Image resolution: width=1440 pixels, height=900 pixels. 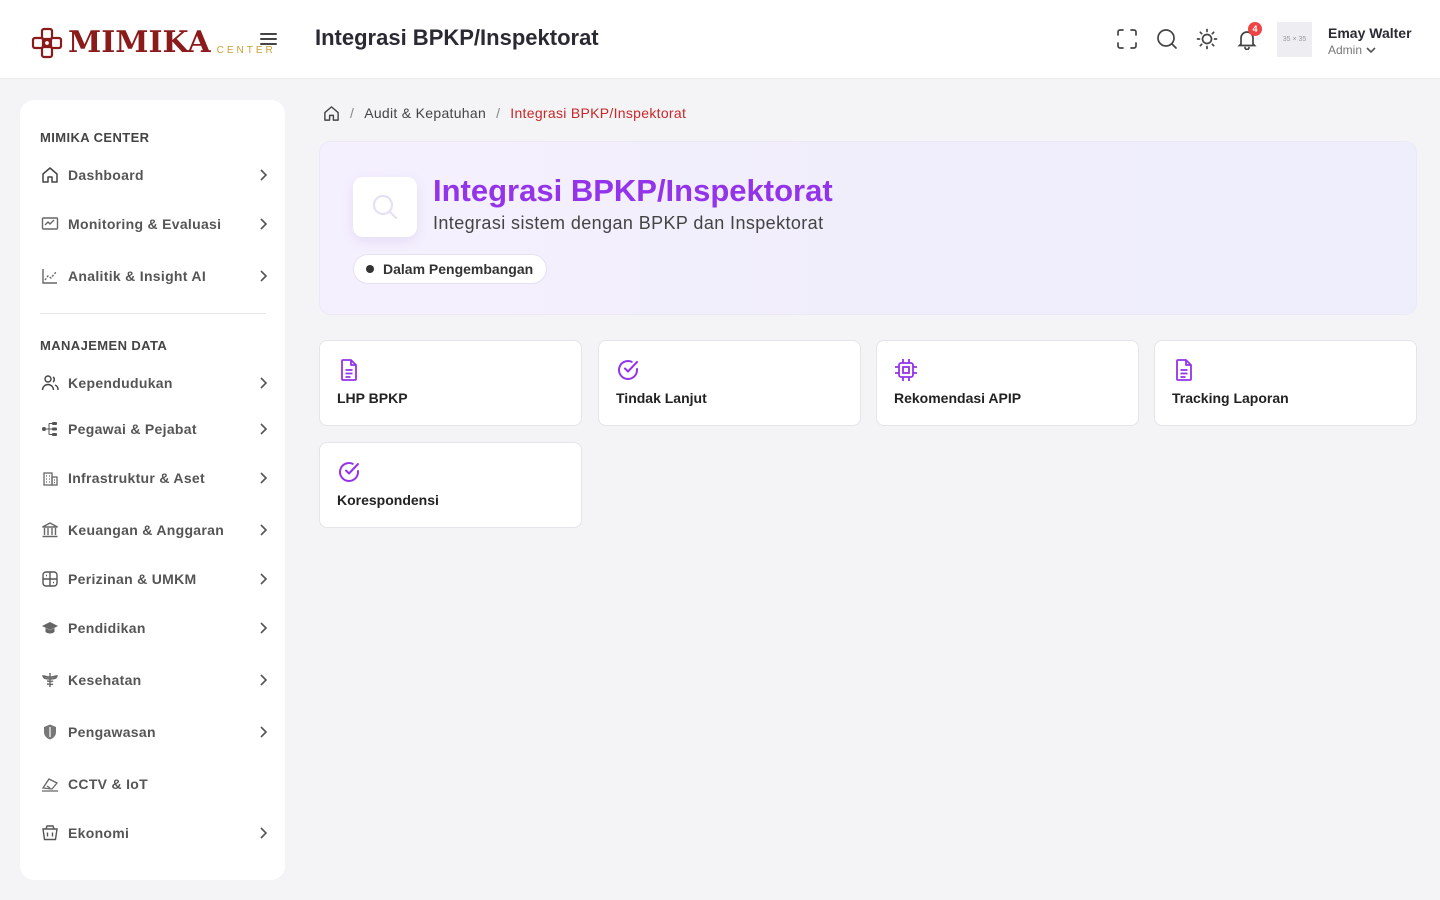 What do you see at coordinates (958, 398) in the screenshot?
I see `card-label: Rekomendasi APIP` at bounding box center [958, 398].